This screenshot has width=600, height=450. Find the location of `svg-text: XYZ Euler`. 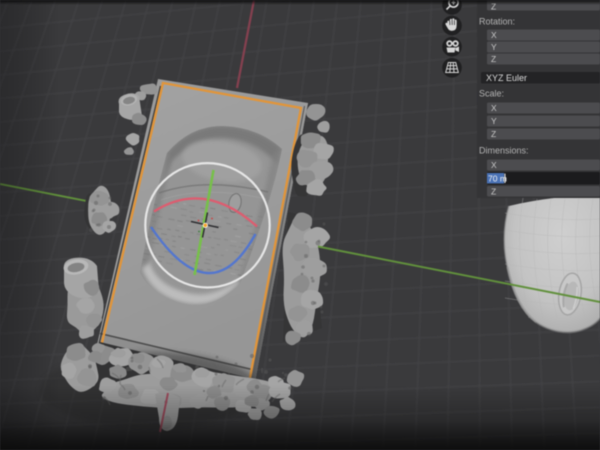

svg-text: XYZ Euler is located at coordinates (506, 78).